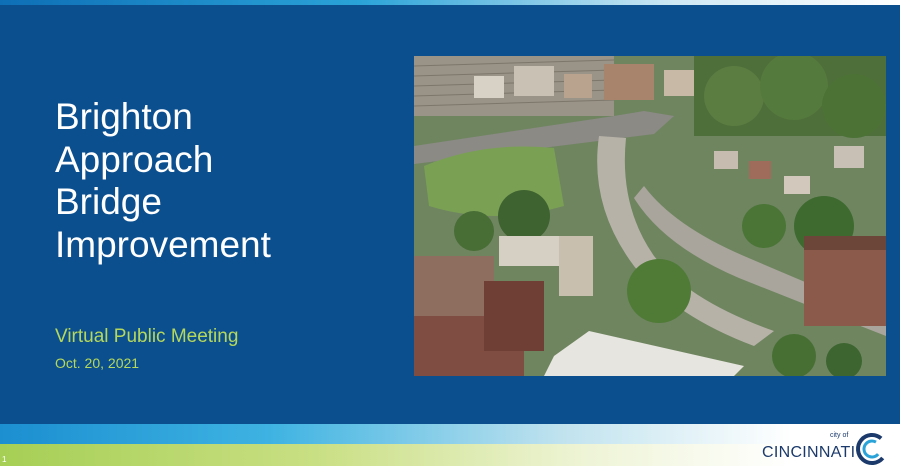  I want to click on logo-prefix: city of, so click(839, 435).